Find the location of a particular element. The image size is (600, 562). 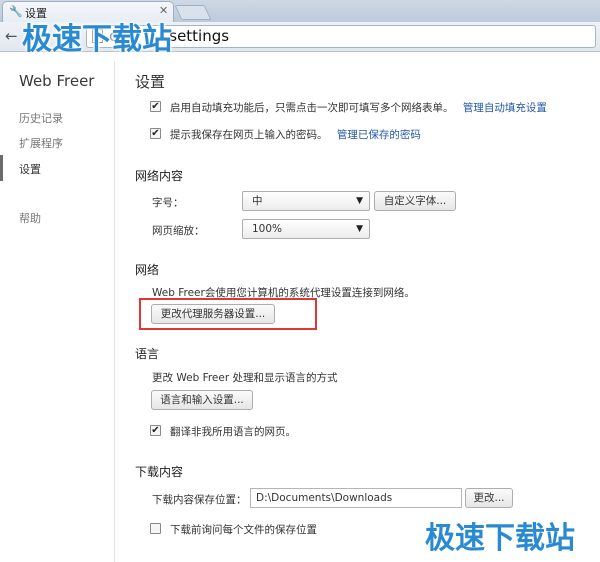

section-title-web-content: 网络内容 is located at coordinates (159, 176).